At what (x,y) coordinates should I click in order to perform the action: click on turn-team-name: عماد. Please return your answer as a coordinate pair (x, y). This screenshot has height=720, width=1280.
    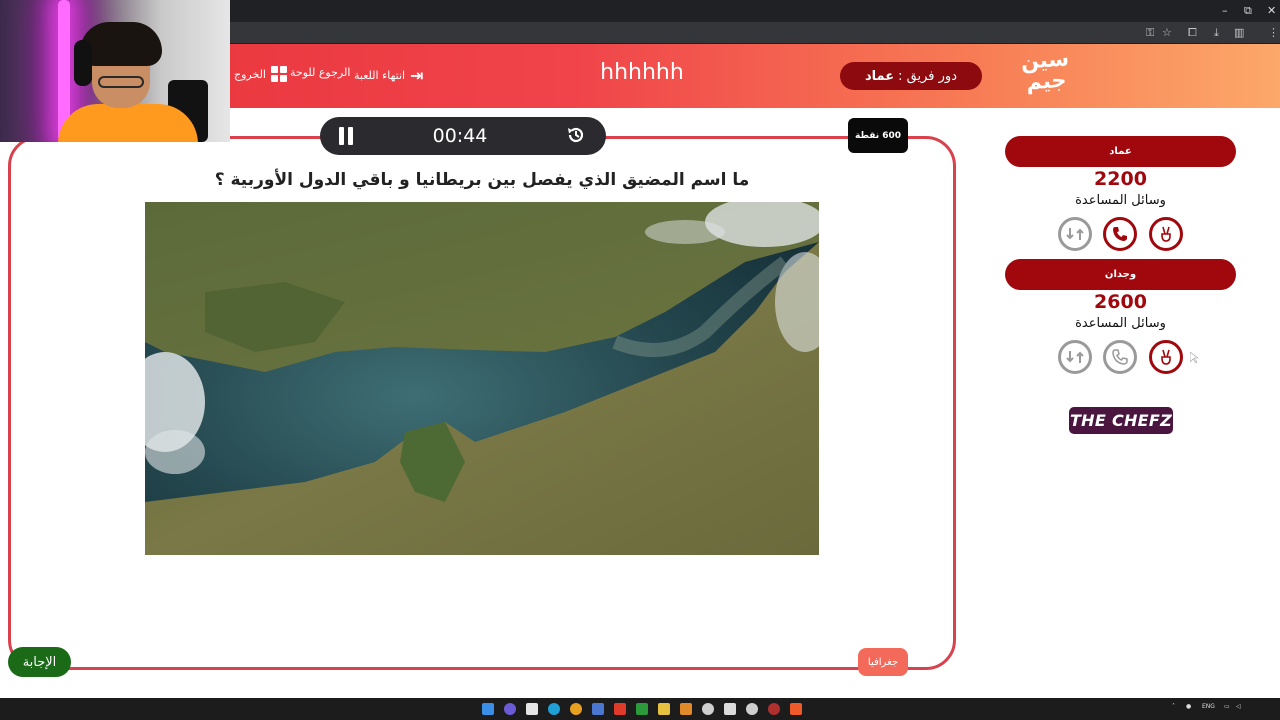
    Looking at the image, I should click on (880, 76).